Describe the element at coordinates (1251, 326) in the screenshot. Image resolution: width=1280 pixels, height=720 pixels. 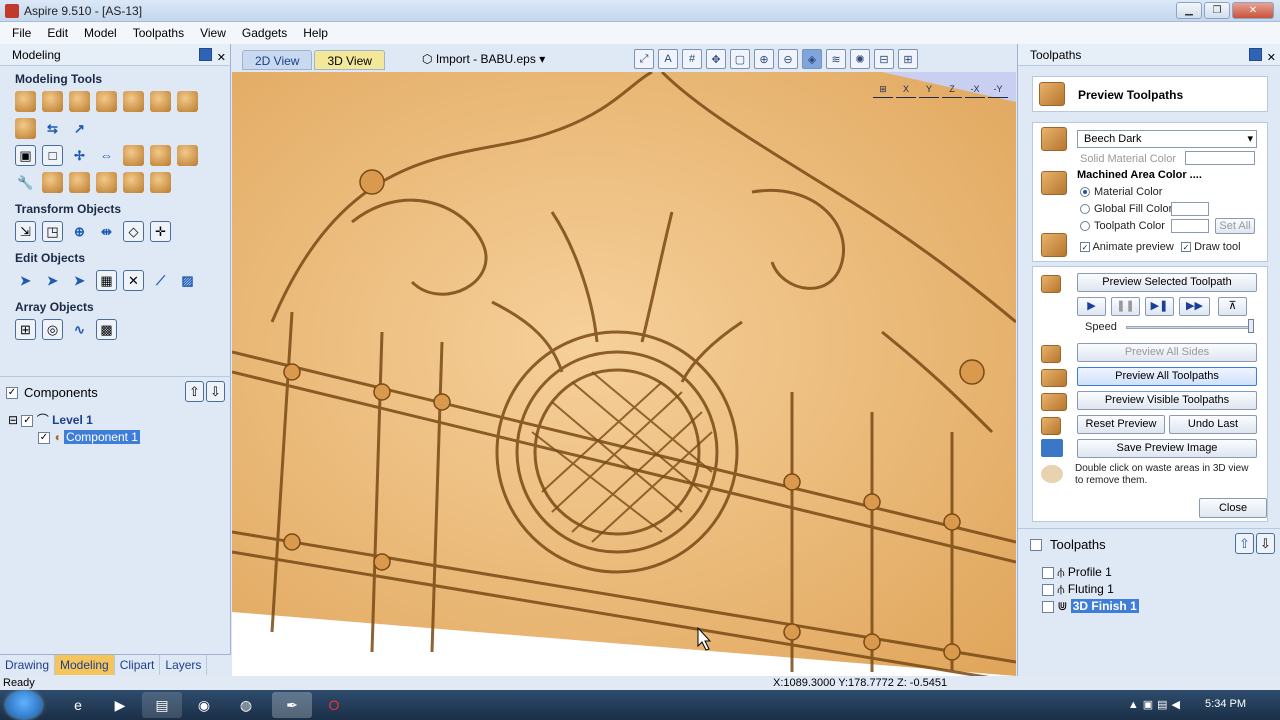
I see `speed-slider-handle` at that location.